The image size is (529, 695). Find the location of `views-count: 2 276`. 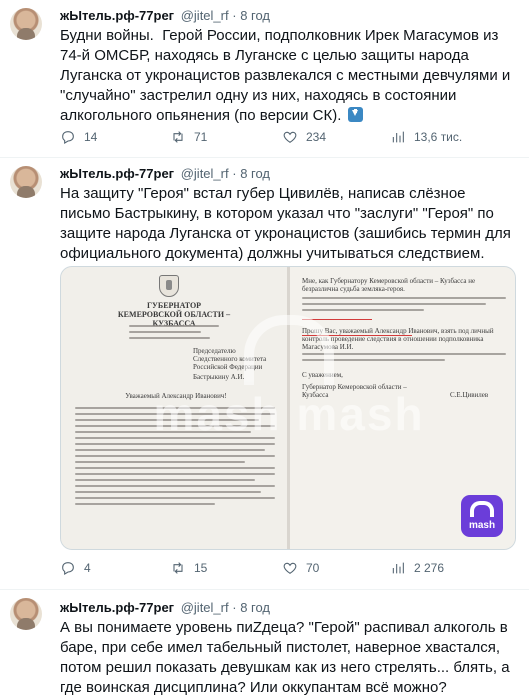

views-count: 2 276 is located at coordinates (429, 568).